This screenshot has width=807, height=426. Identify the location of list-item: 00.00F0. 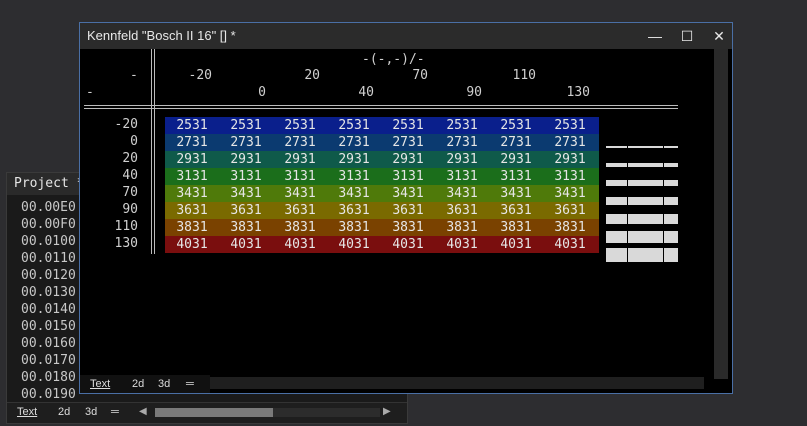
(48, 224).